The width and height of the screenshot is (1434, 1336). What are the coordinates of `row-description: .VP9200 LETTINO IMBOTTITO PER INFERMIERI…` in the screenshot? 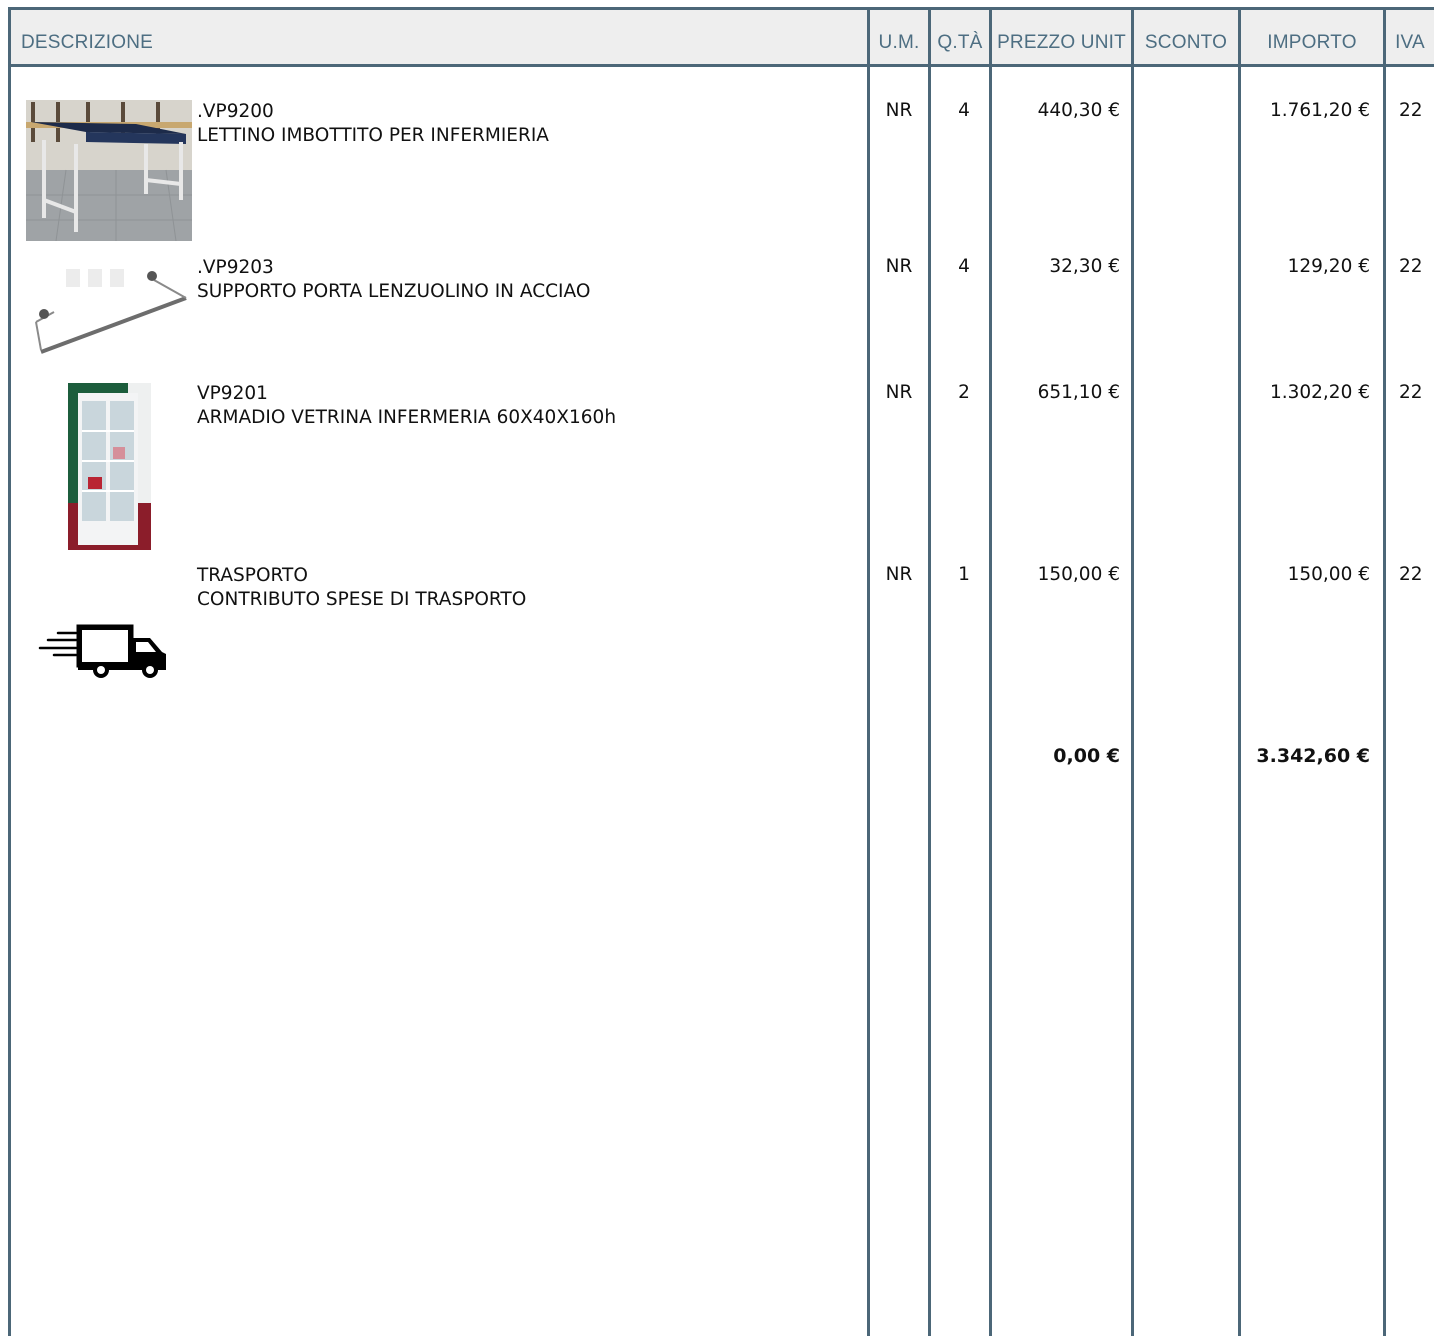 It's located at (373, 124).